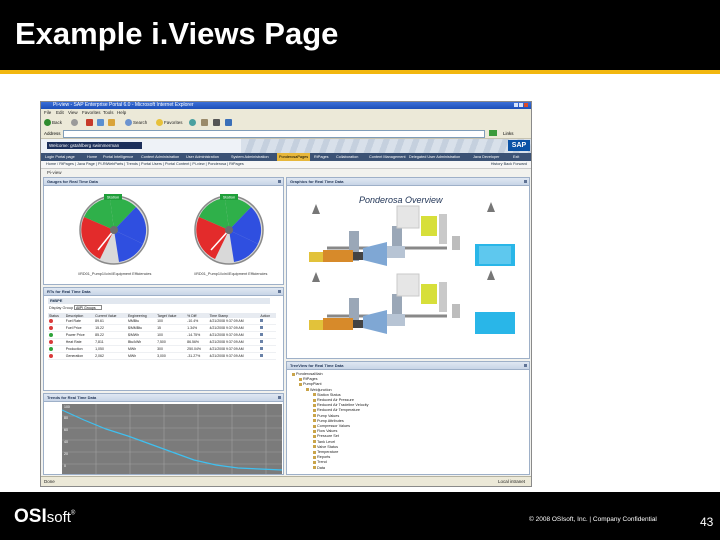 The width and height of the screenshot is (720, 540). What do you see at coordinates (327, 395) in the screenshot?
I see `tree-node: Station Status` at bounding box center [327, 395].